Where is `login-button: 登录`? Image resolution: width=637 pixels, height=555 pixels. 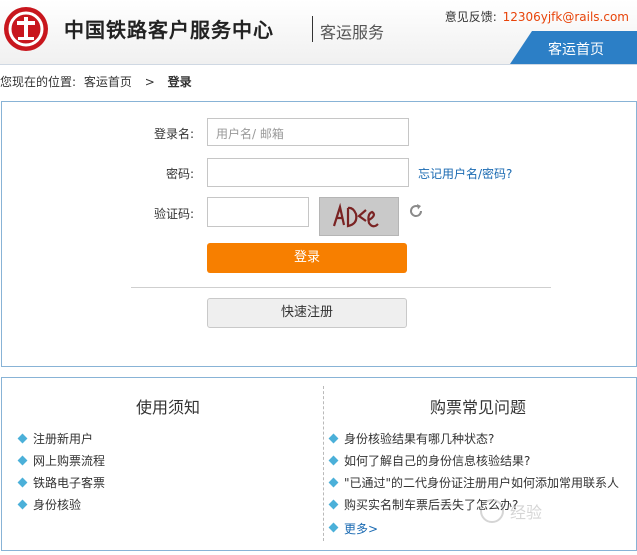 login-button: 登录 is located at coordinates (307, 258).